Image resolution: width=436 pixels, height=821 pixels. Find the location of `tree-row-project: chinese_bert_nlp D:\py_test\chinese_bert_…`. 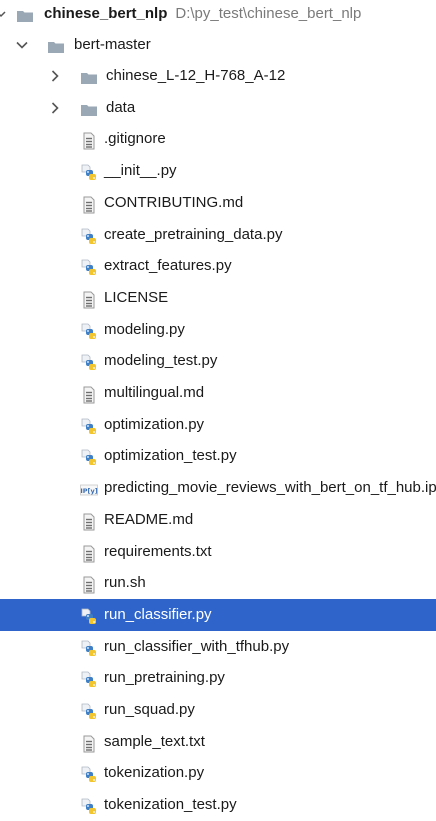

tree-row-project: chinese_bert_nlp D:\py_test\chinese_bert_… is located at coordinates (218, 15).